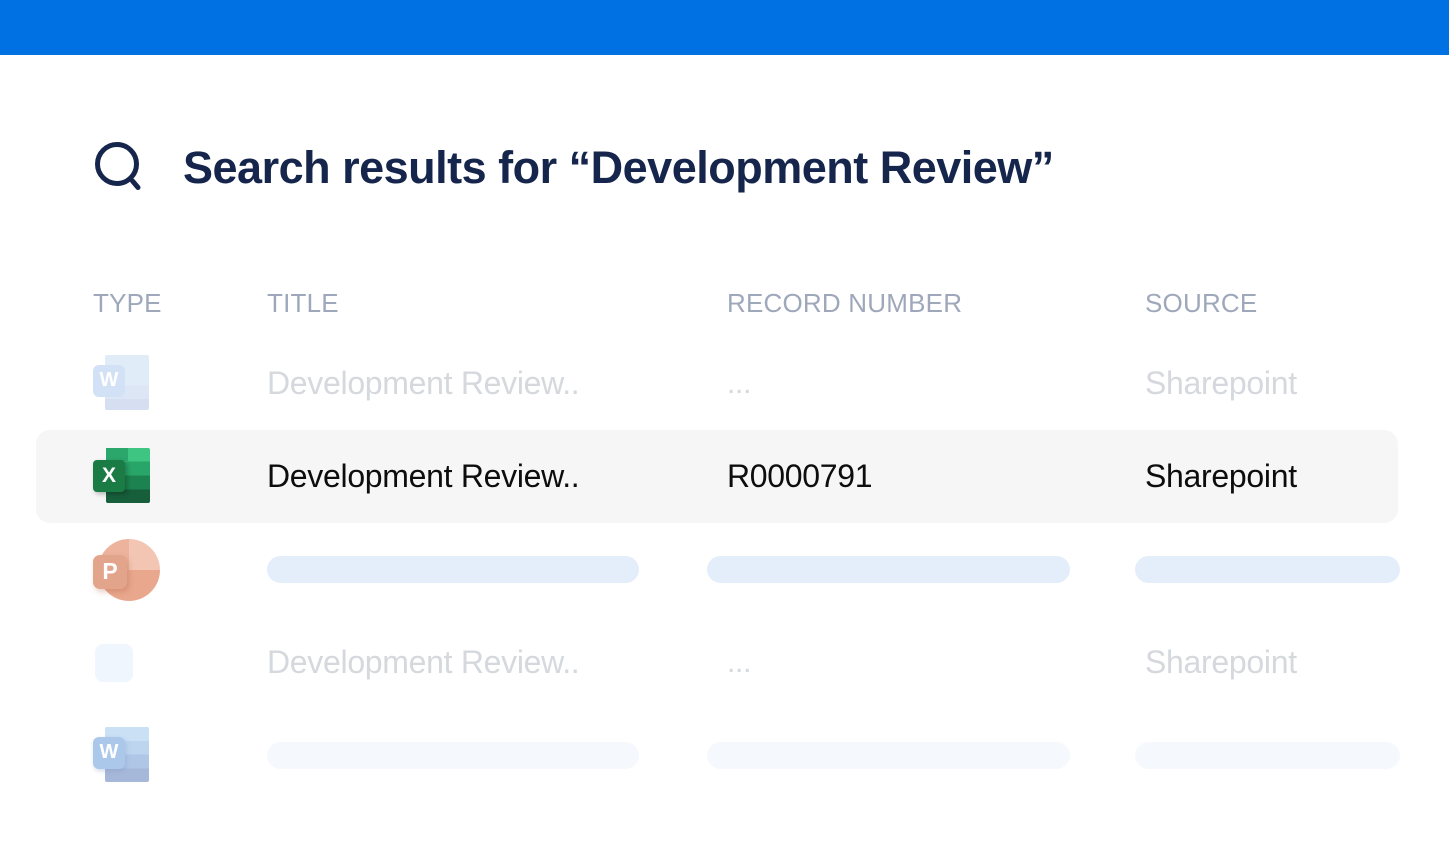 The image size is (1449, 858). What do you see at coordinates (618, 167) in the screenshot?
I see `page-title: Search results for “Development Review”` at bounding box center [618, 167].